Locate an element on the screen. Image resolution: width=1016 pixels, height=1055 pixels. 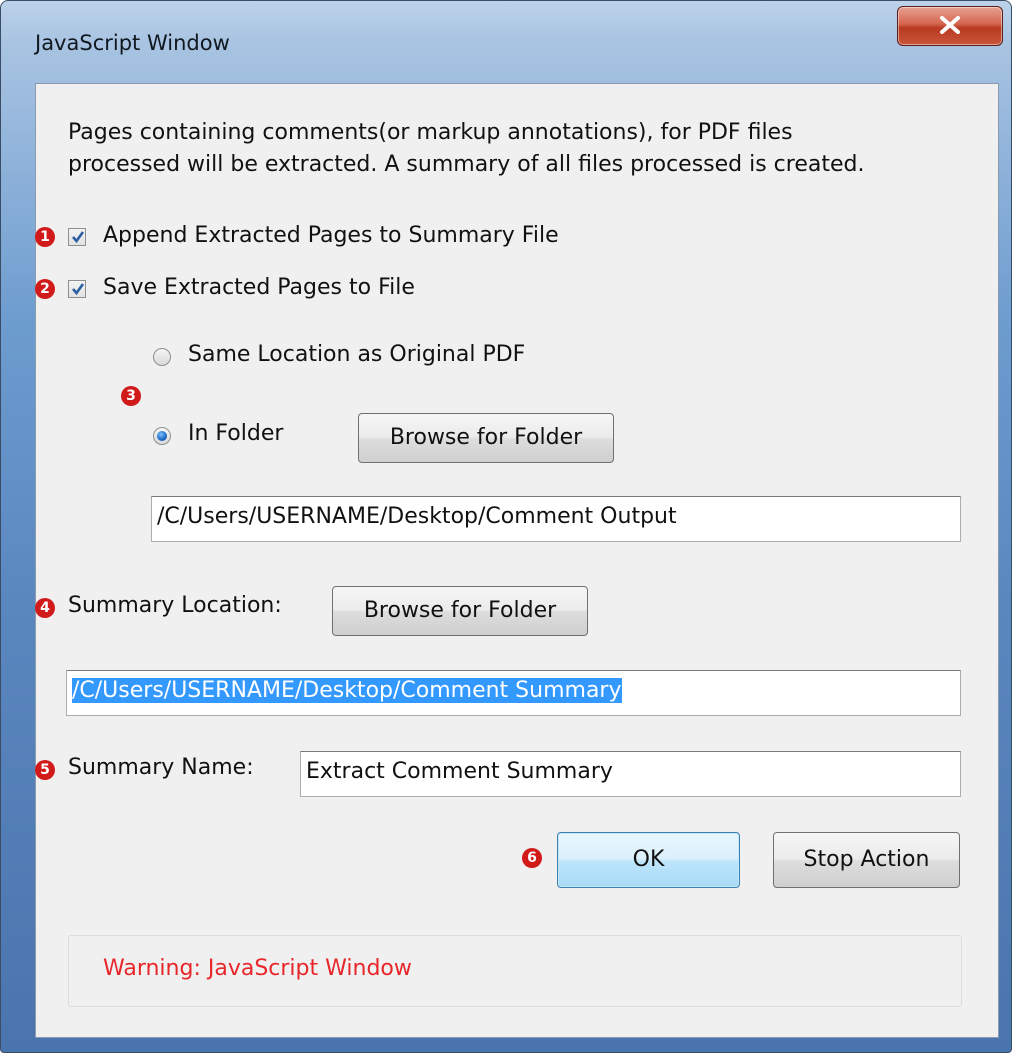
close-x-icon is located at coordinates (950, 25).